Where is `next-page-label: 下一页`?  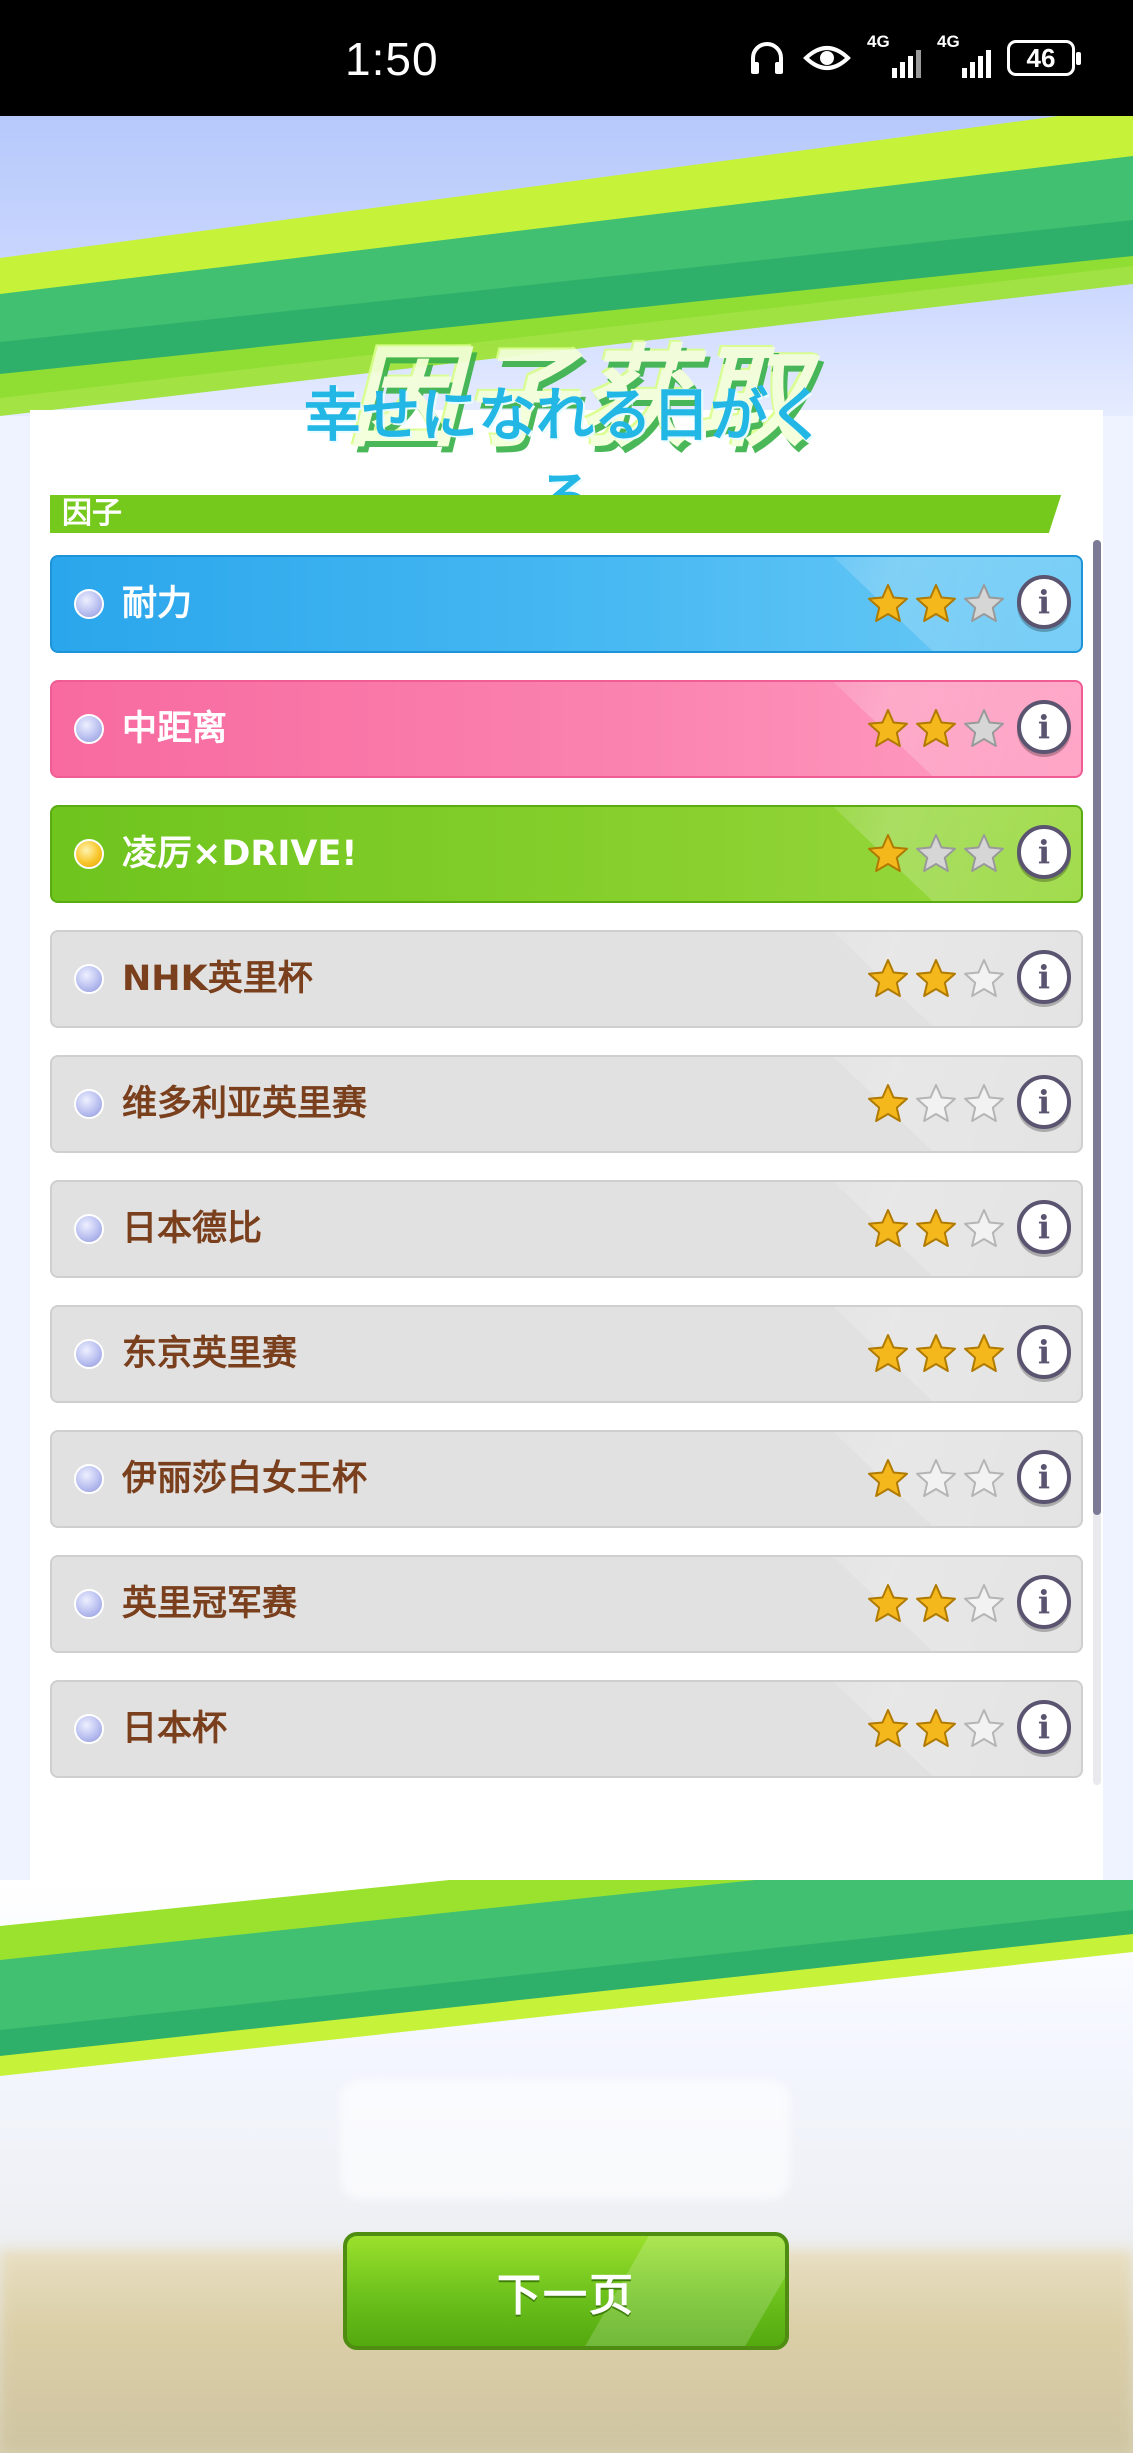 next-page-label: 下一页 is located at coordinates (566, 2295).